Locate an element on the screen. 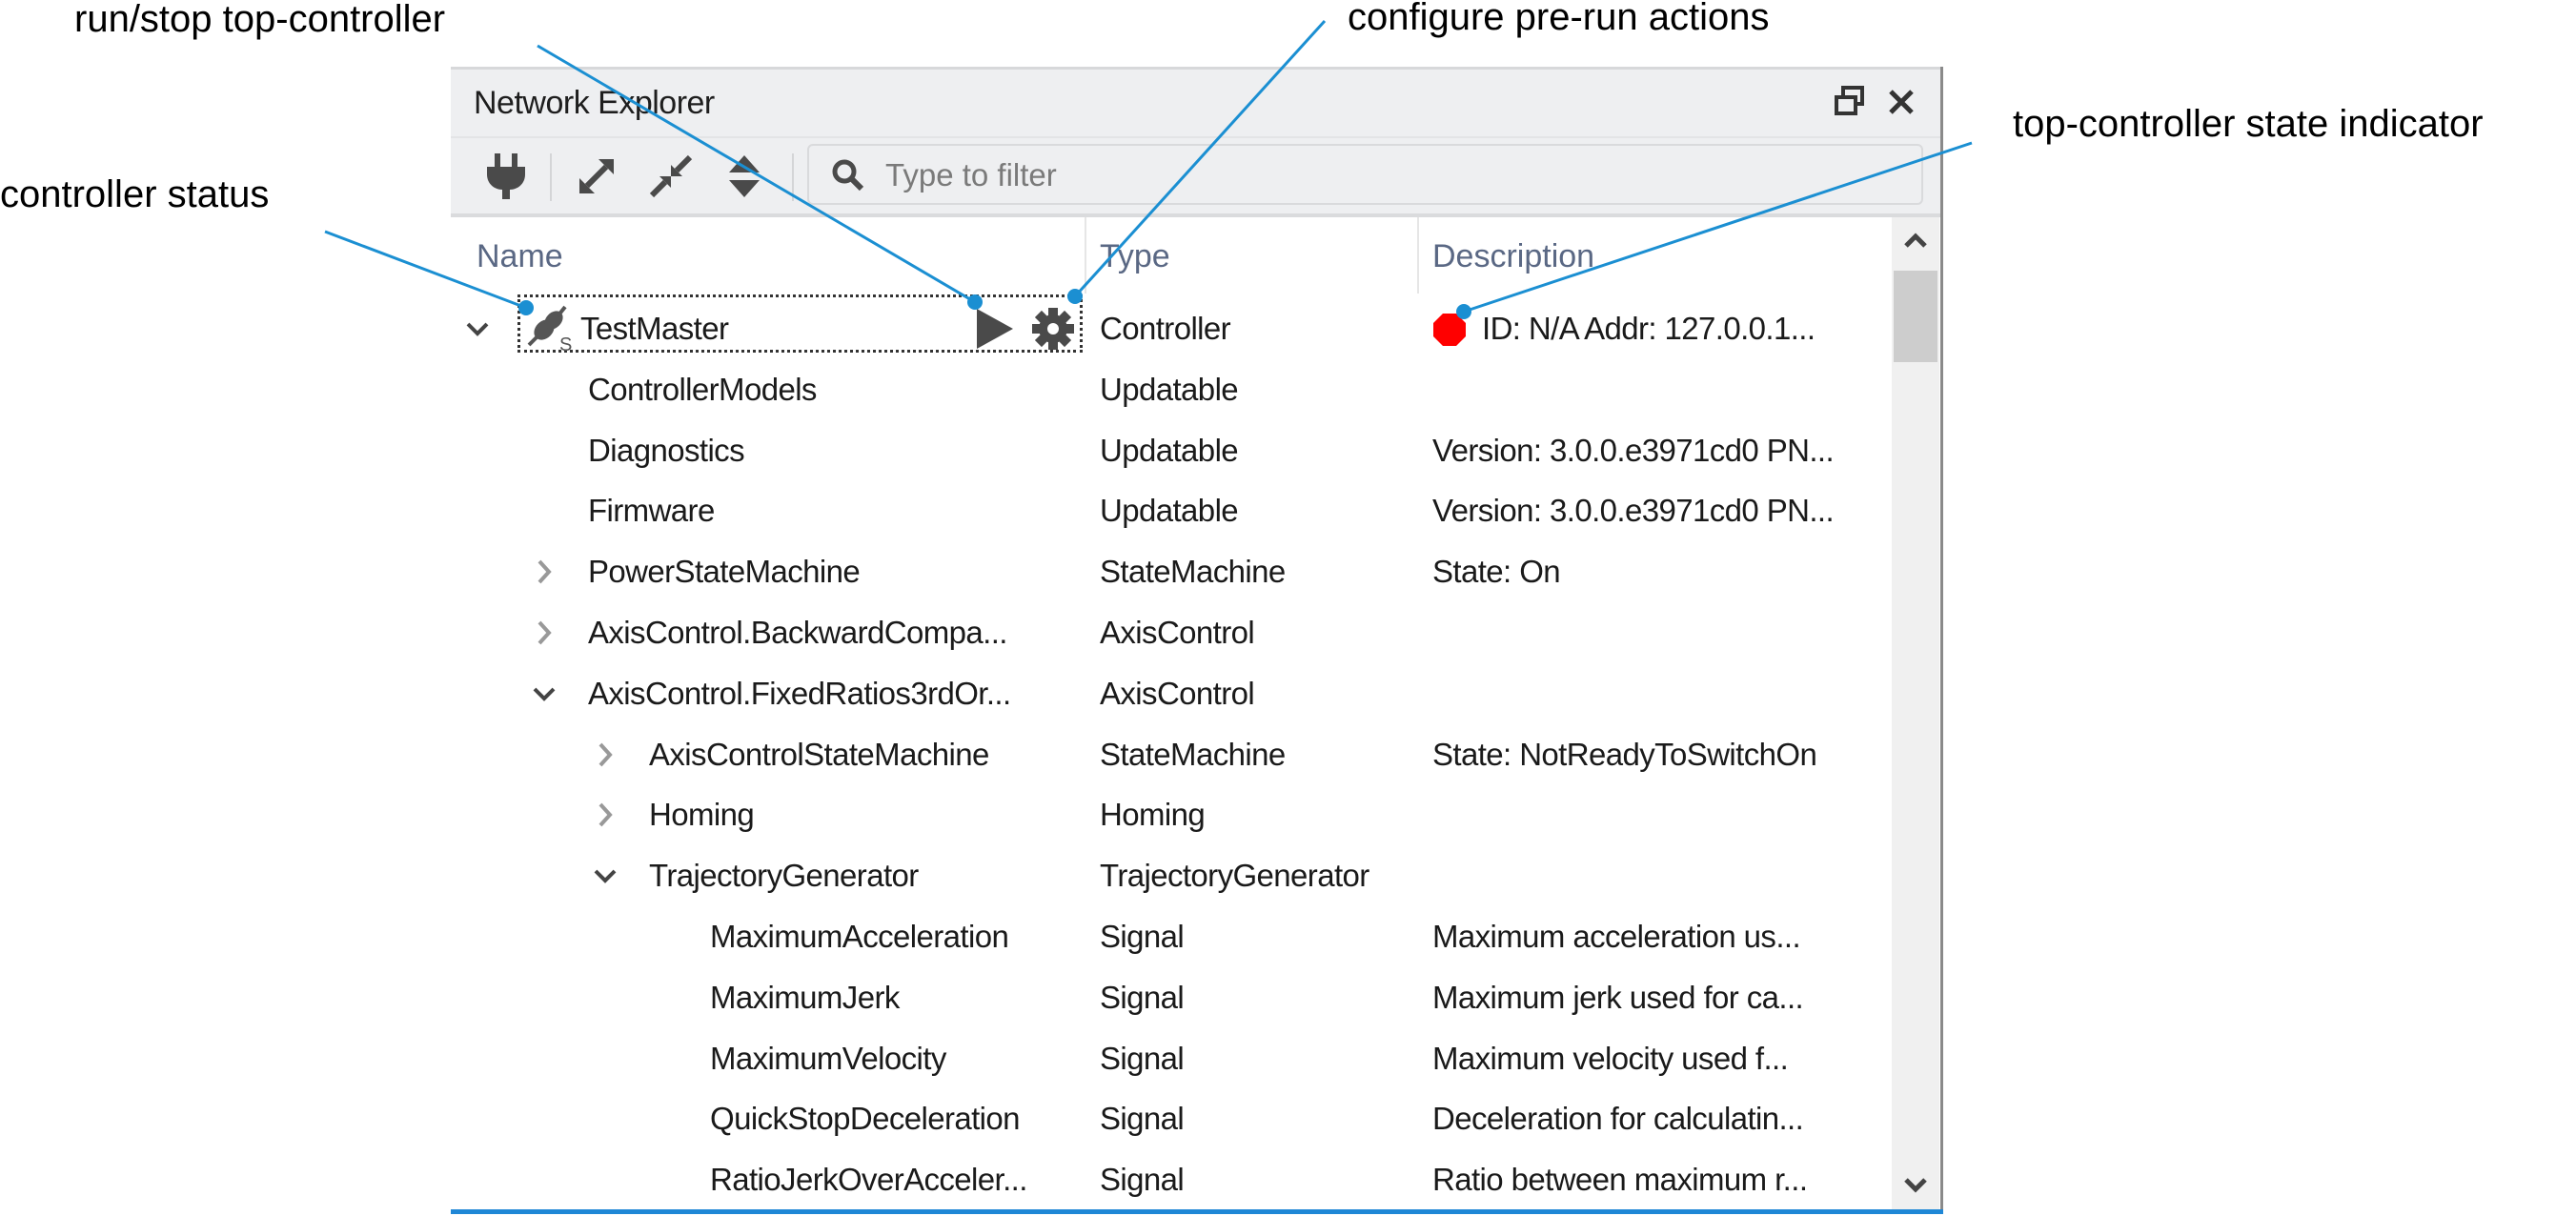  annotation-controller-status: controller status is located at coordinates (135, 194).